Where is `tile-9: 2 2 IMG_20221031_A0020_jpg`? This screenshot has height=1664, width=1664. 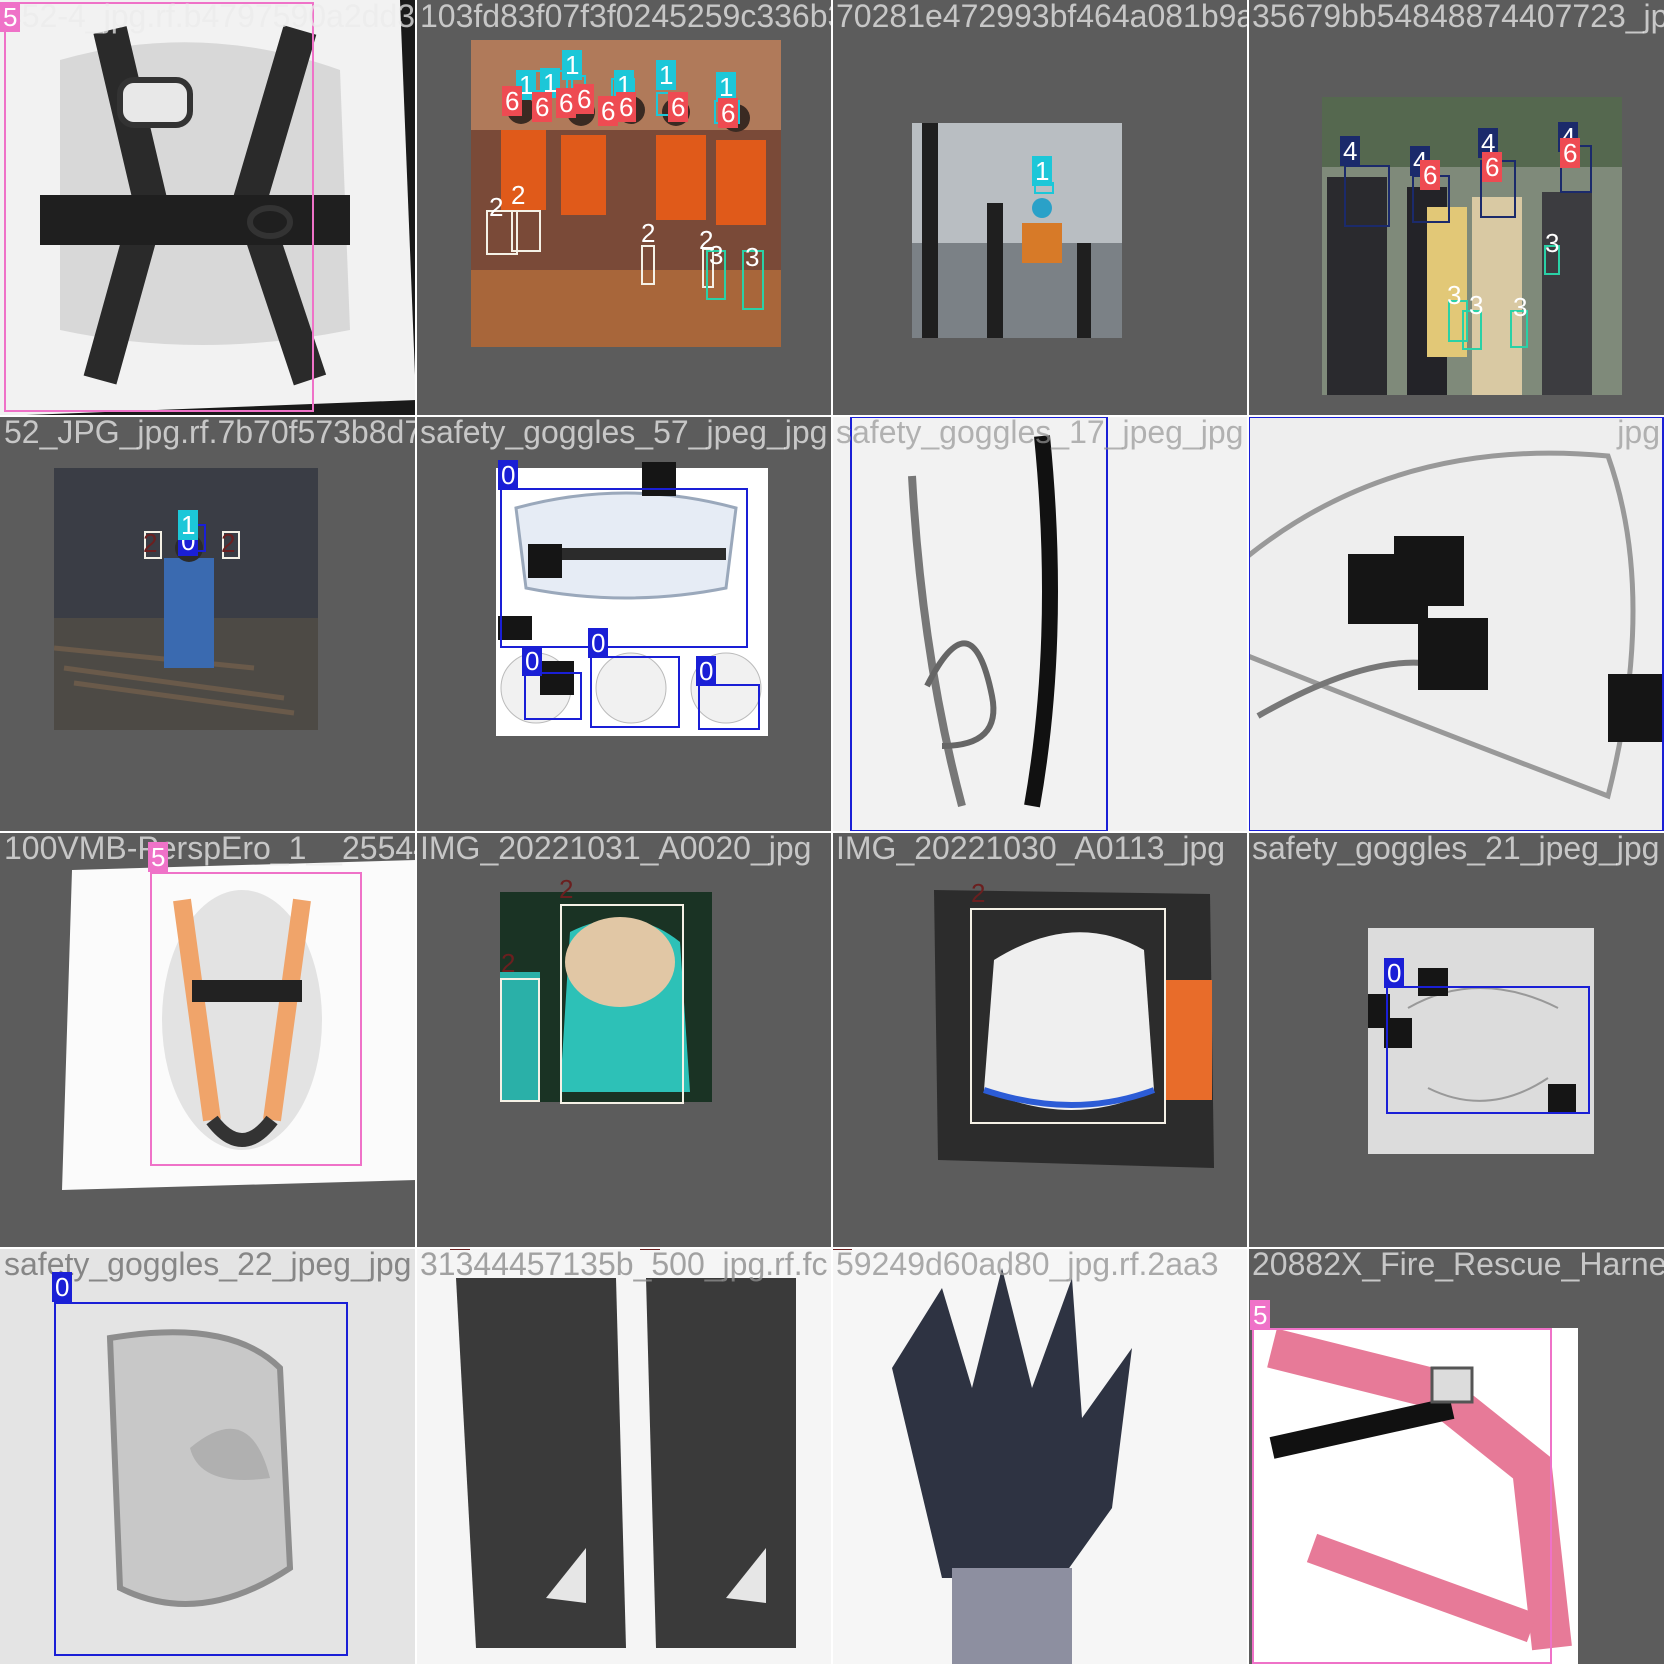
tile-9: 2 2 IMG_20221031_A0020_jpg is located at coordinates (624, 1040).